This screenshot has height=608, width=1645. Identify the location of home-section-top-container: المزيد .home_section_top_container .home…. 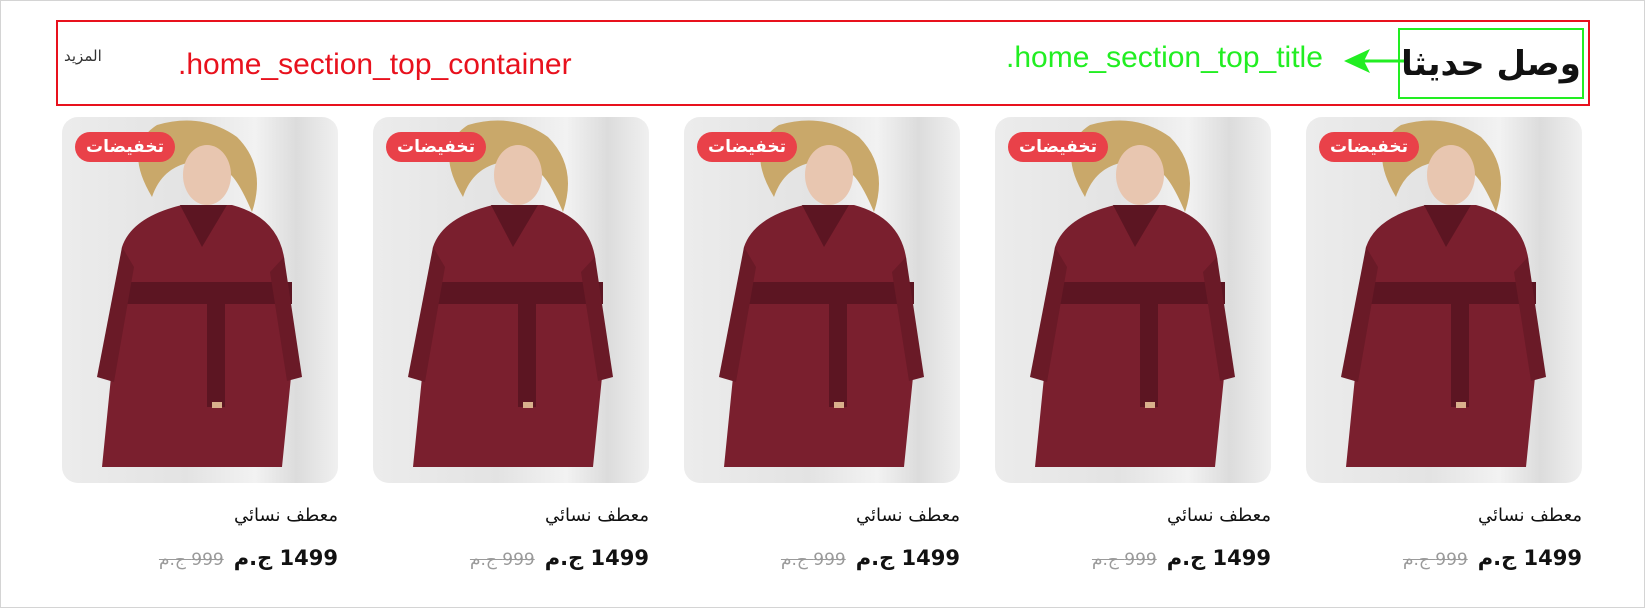
(823, 63).